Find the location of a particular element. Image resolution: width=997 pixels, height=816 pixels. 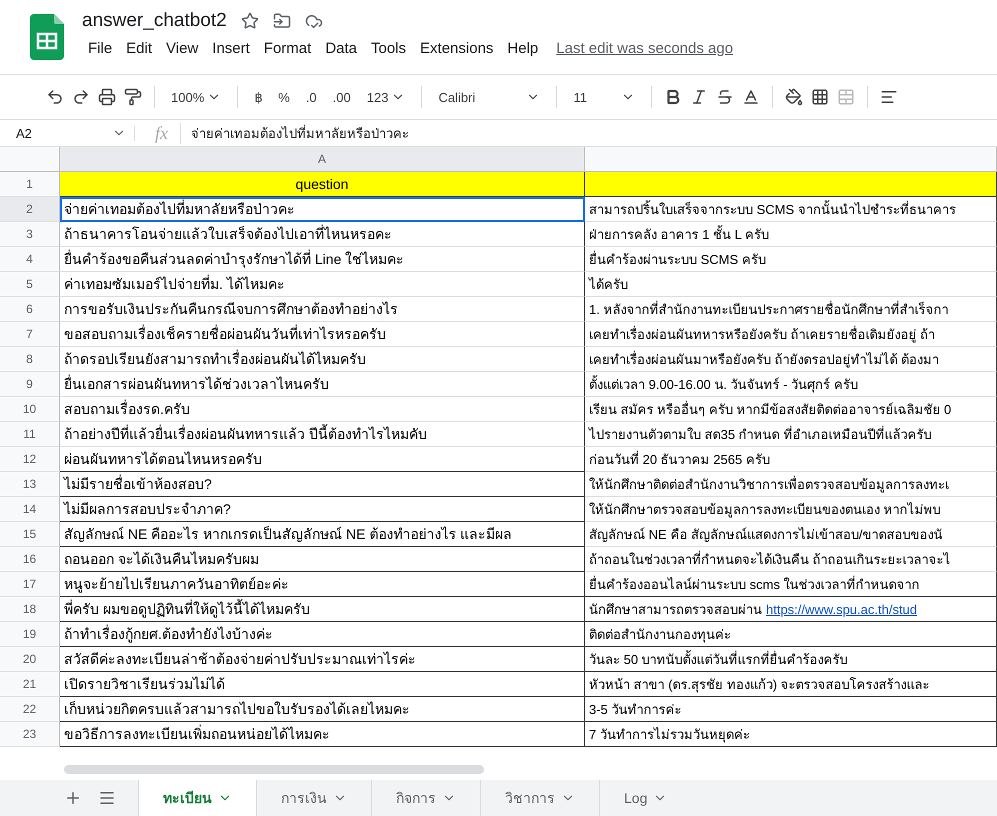

menu-item: Edit is located at coordinates (139, 48).